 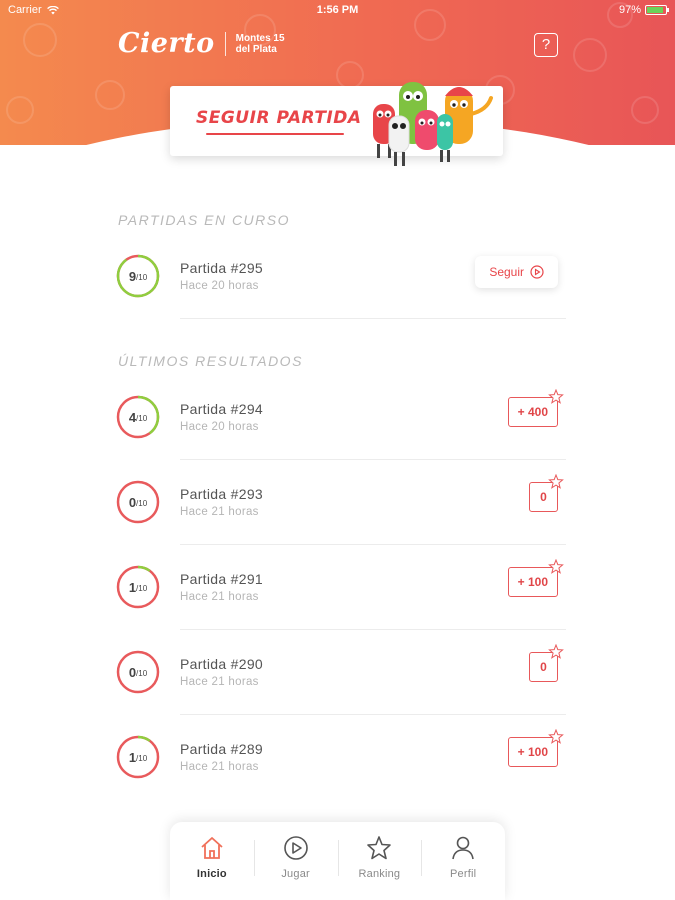 I want to click on follow-button: Seguir, so click(x=516, y=272).